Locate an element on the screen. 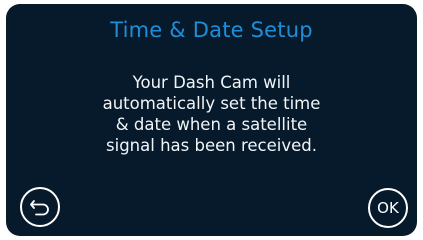  page-title: Time & Date Setup is located at coordinates (211, 30).